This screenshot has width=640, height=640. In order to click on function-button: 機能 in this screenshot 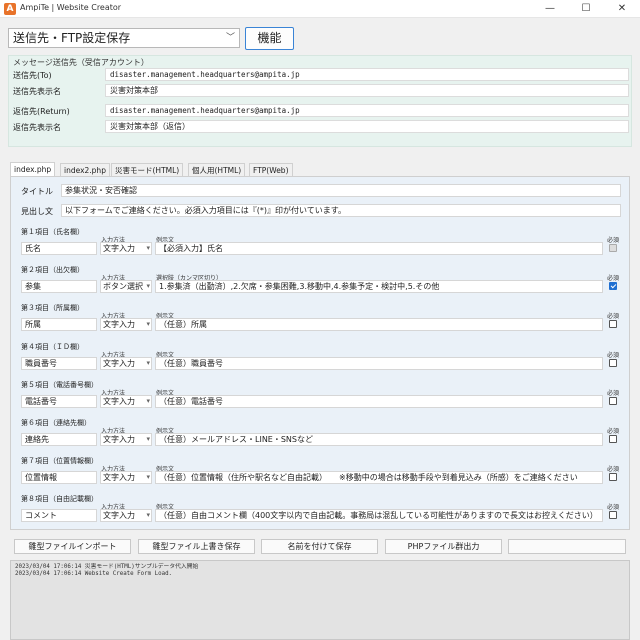, I will do `click(269, 38)`.